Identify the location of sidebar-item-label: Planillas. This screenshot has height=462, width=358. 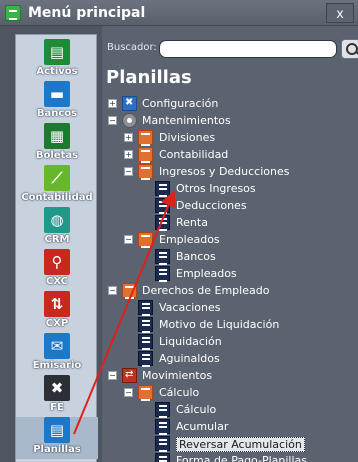
(57, 449).